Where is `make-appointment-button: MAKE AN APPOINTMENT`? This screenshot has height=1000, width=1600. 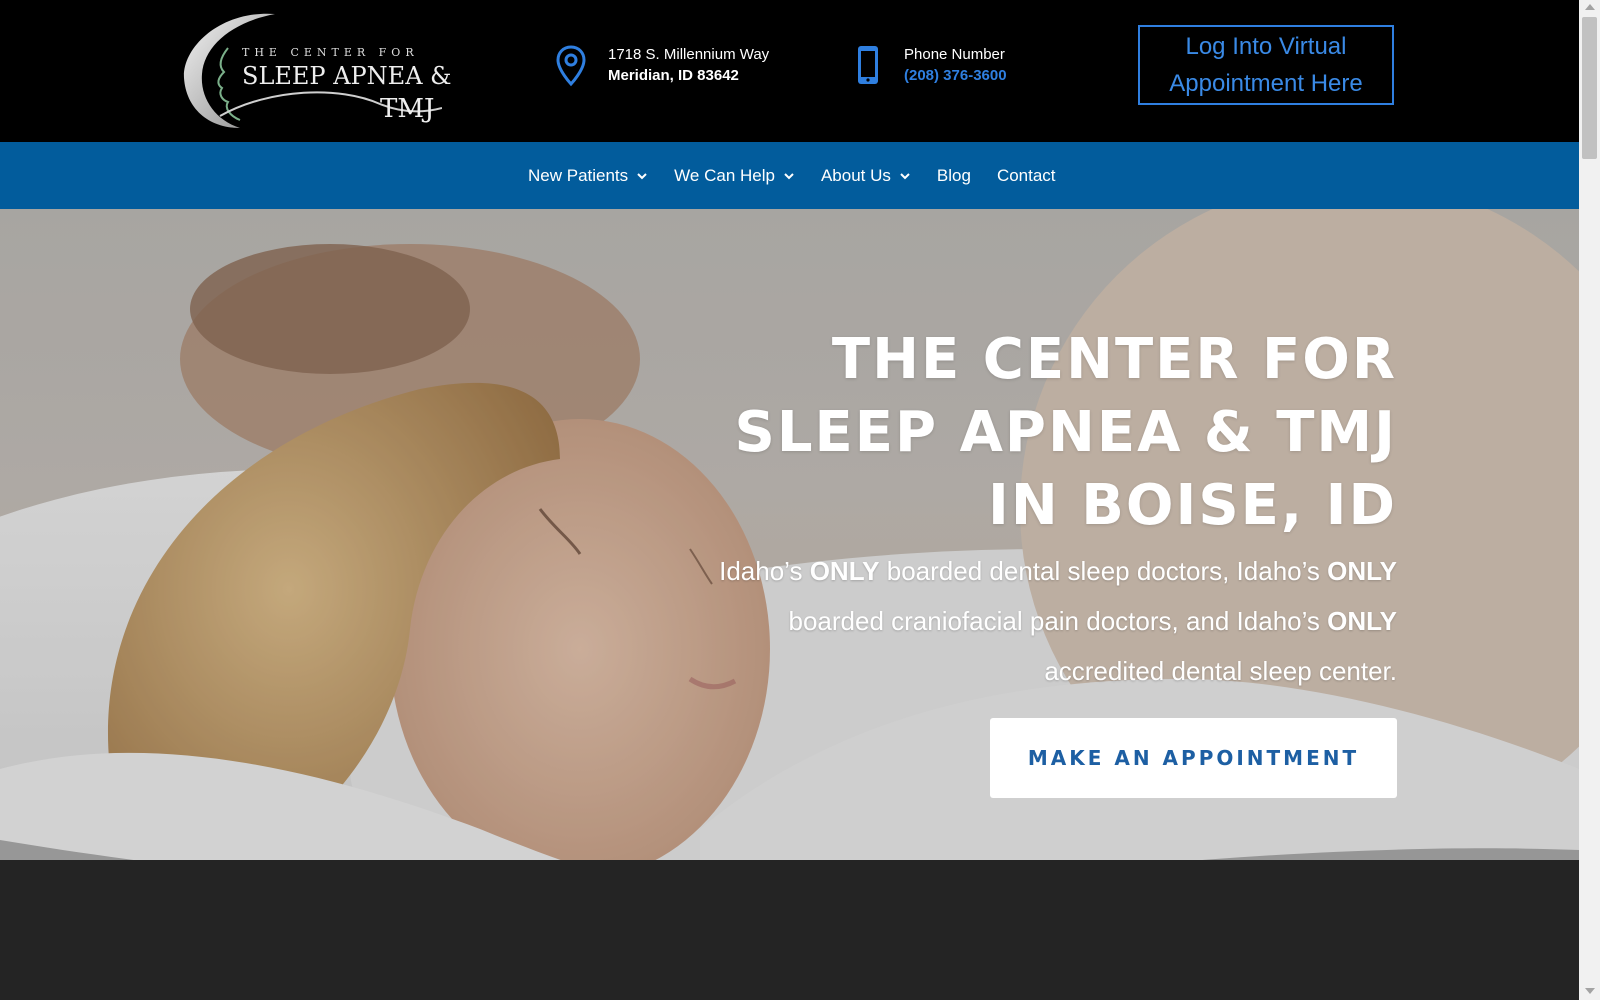 make-appointment-button: MAKE AN APPOINTMENT is located at coordinates (1193, 758).